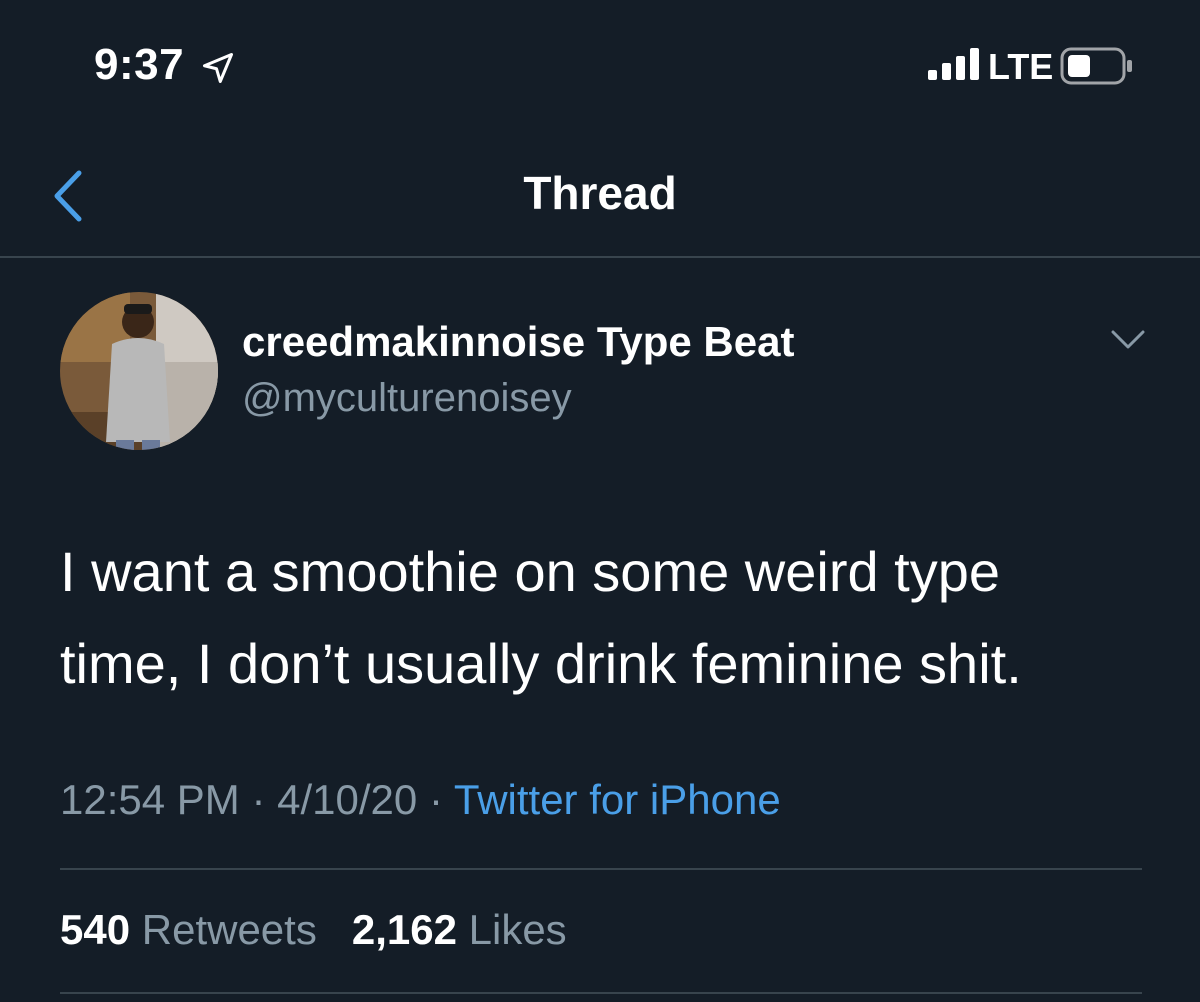 The image size is (1200, 1002). I want to click on tweet-date: 4/10/20, so click(347, 799).